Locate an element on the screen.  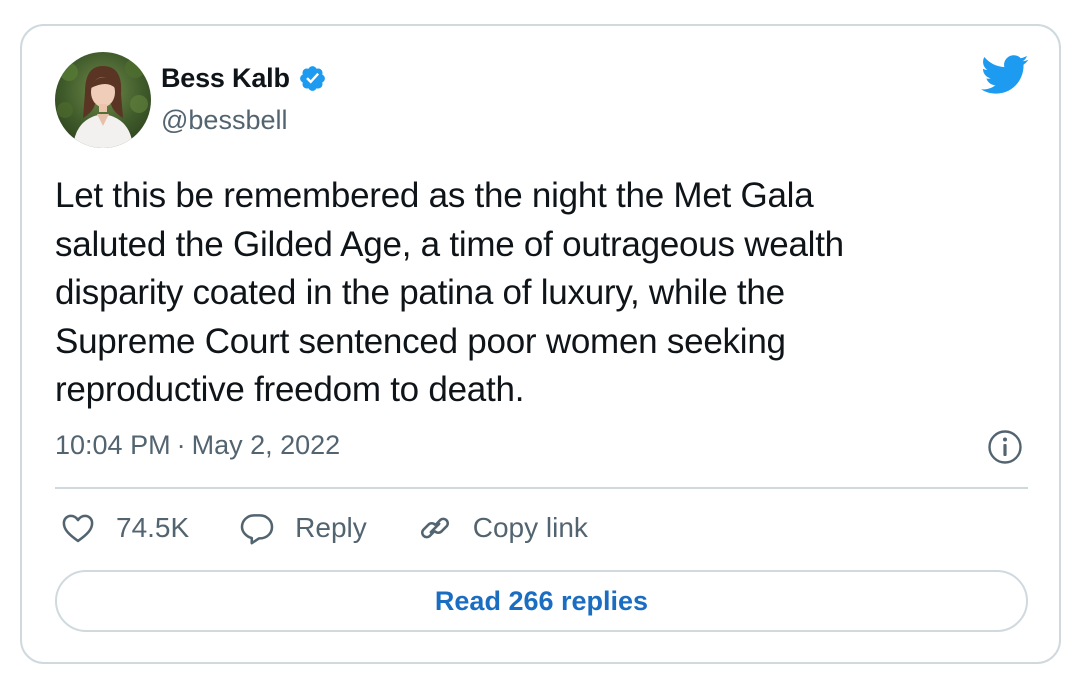
heart-icon is located at coordinates (78, 528).